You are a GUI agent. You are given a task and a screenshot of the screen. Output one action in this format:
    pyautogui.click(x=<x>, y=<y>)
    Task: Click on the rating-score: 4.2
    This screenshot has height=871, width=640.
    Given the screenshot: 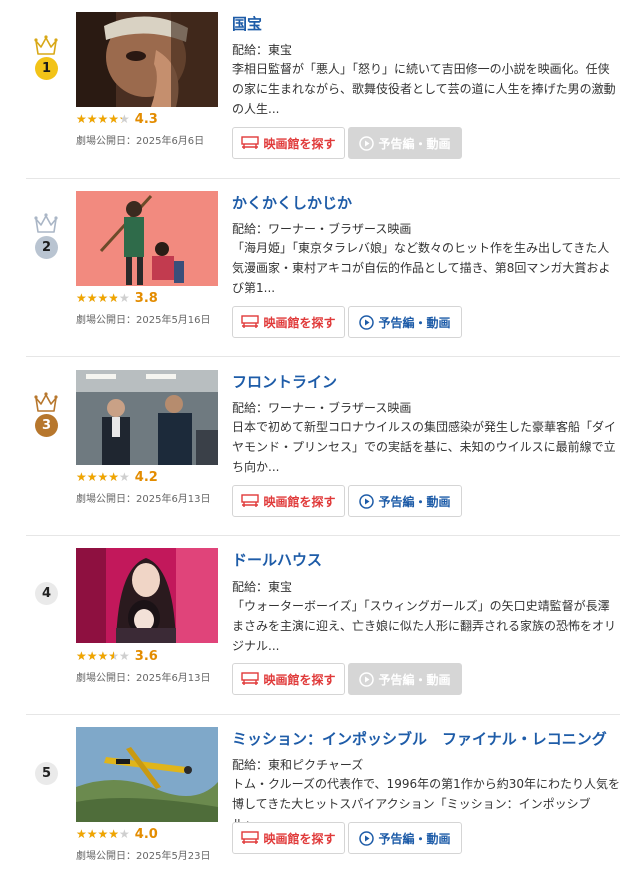 What is the action you would take?
    pyautogui.click(x=146, y=477)
    